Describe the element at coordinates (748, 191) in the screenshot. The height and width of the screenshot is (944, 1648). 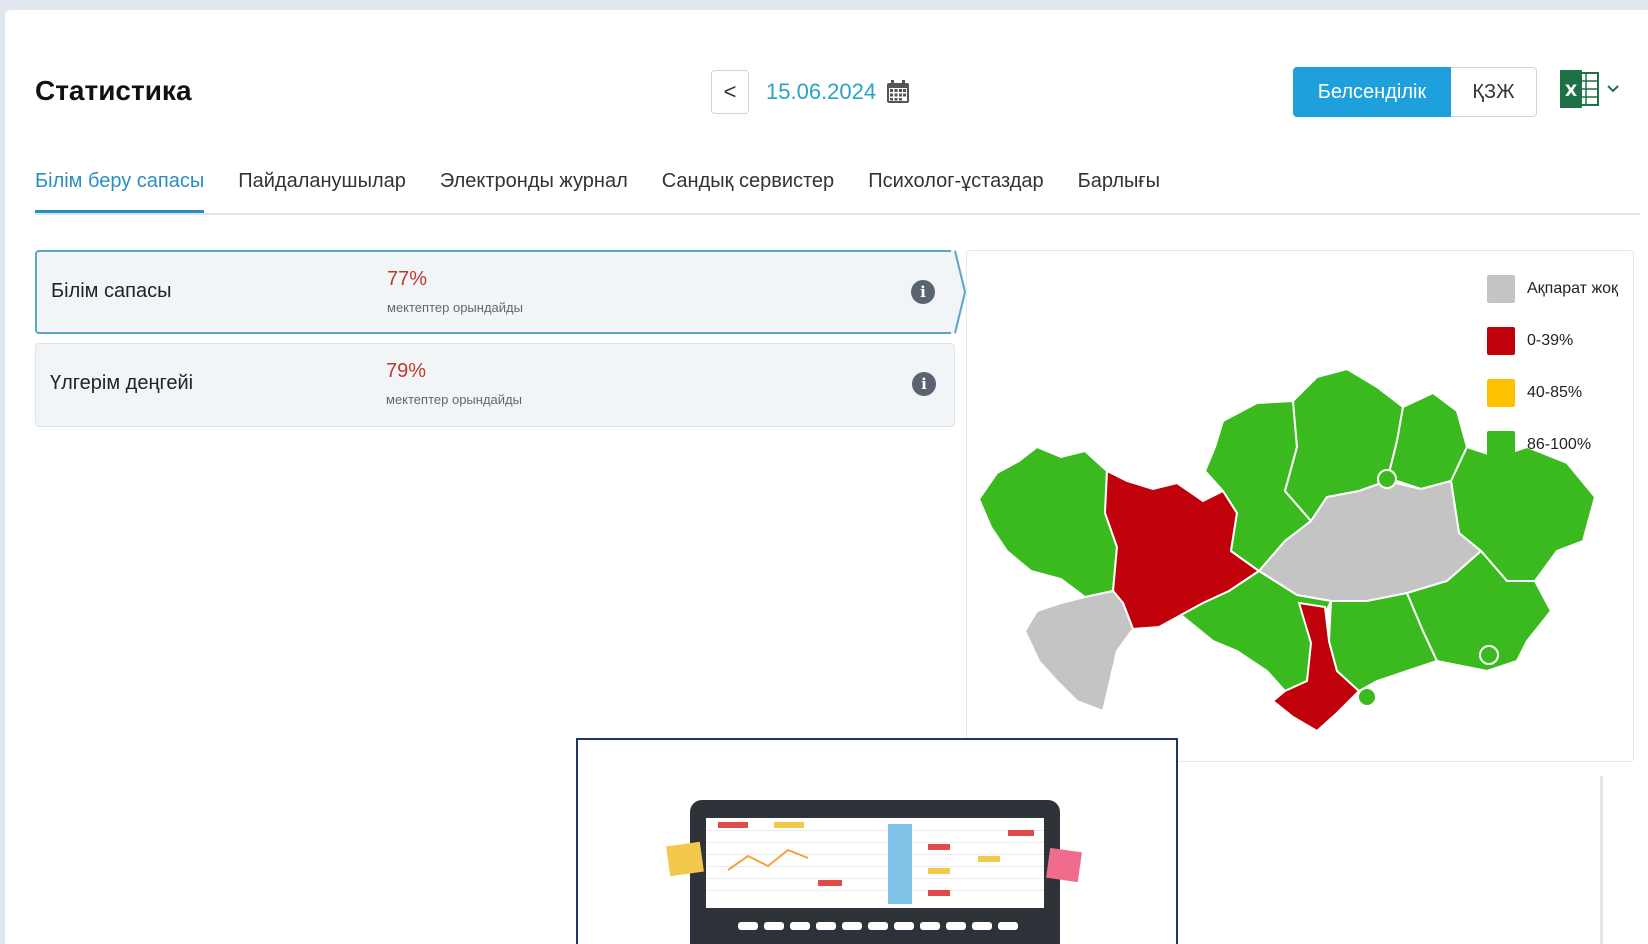
I see `tab-digital-services: Сандық сервистер` at that location.